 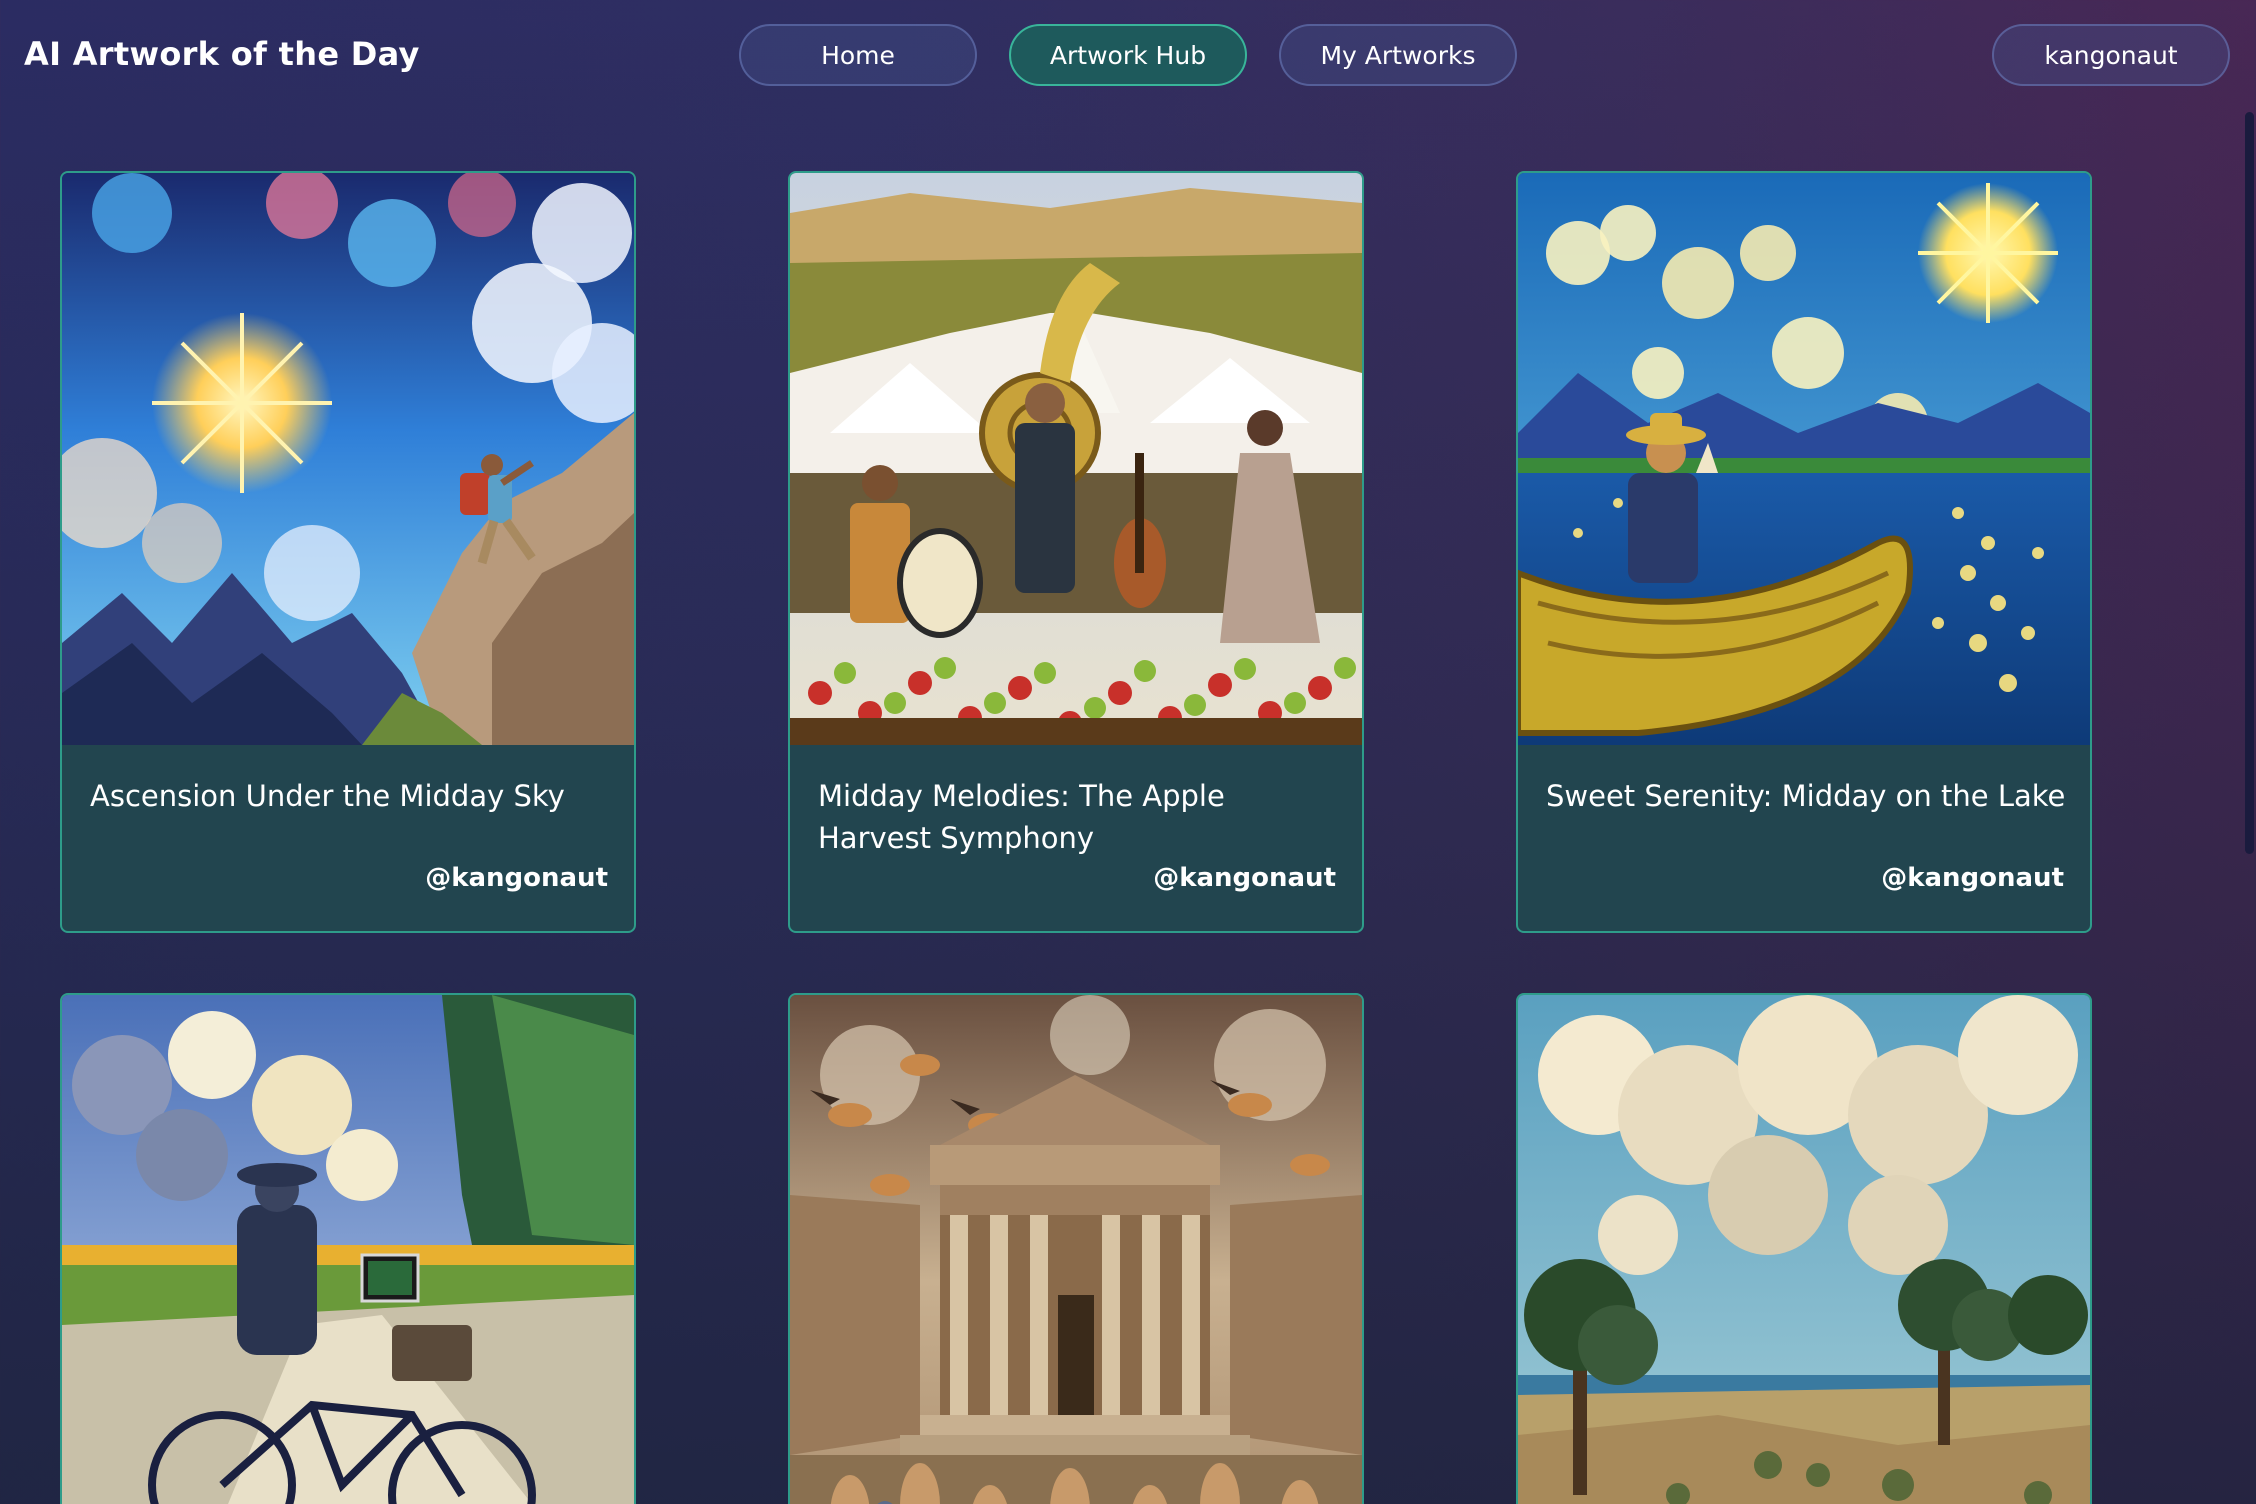 I want to click on artwork-image-temple, so click(x=1076, y=1249).